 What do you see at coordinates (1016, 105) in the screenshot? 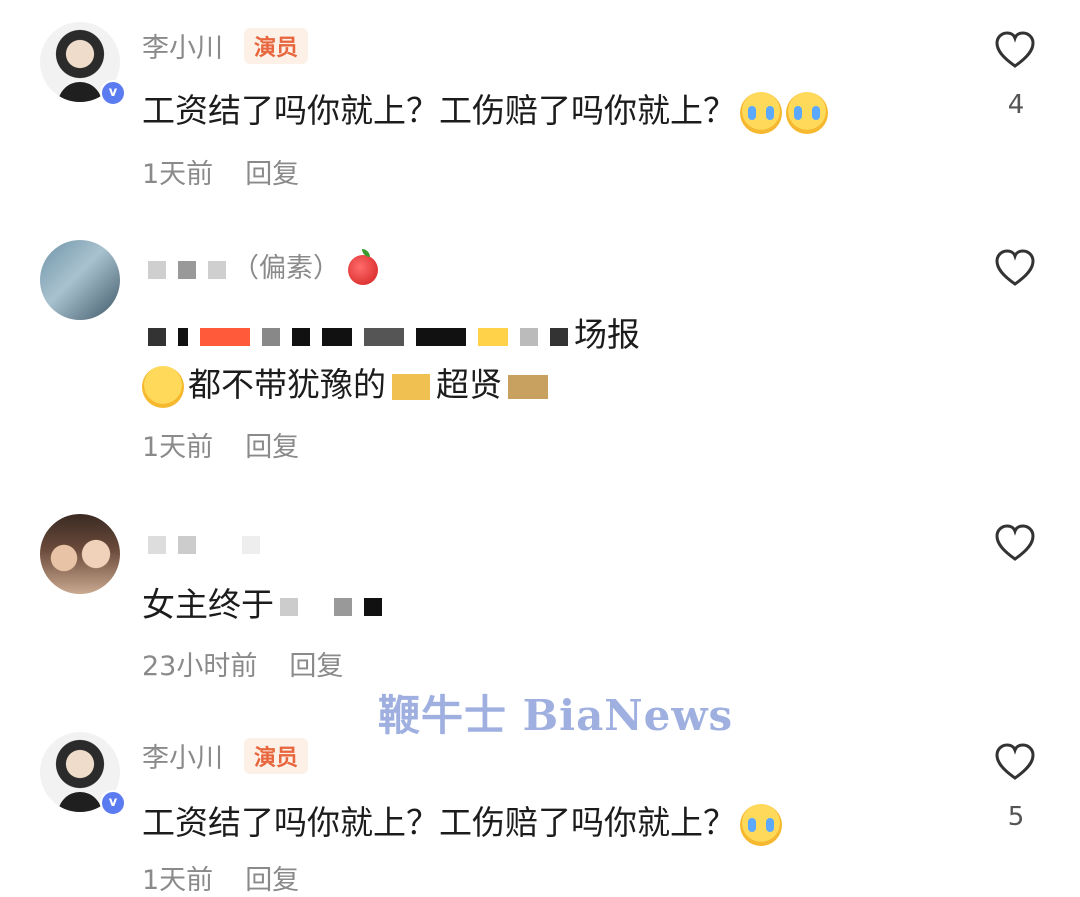
I see `like-count: 4` at bounding box center [1016, 105].